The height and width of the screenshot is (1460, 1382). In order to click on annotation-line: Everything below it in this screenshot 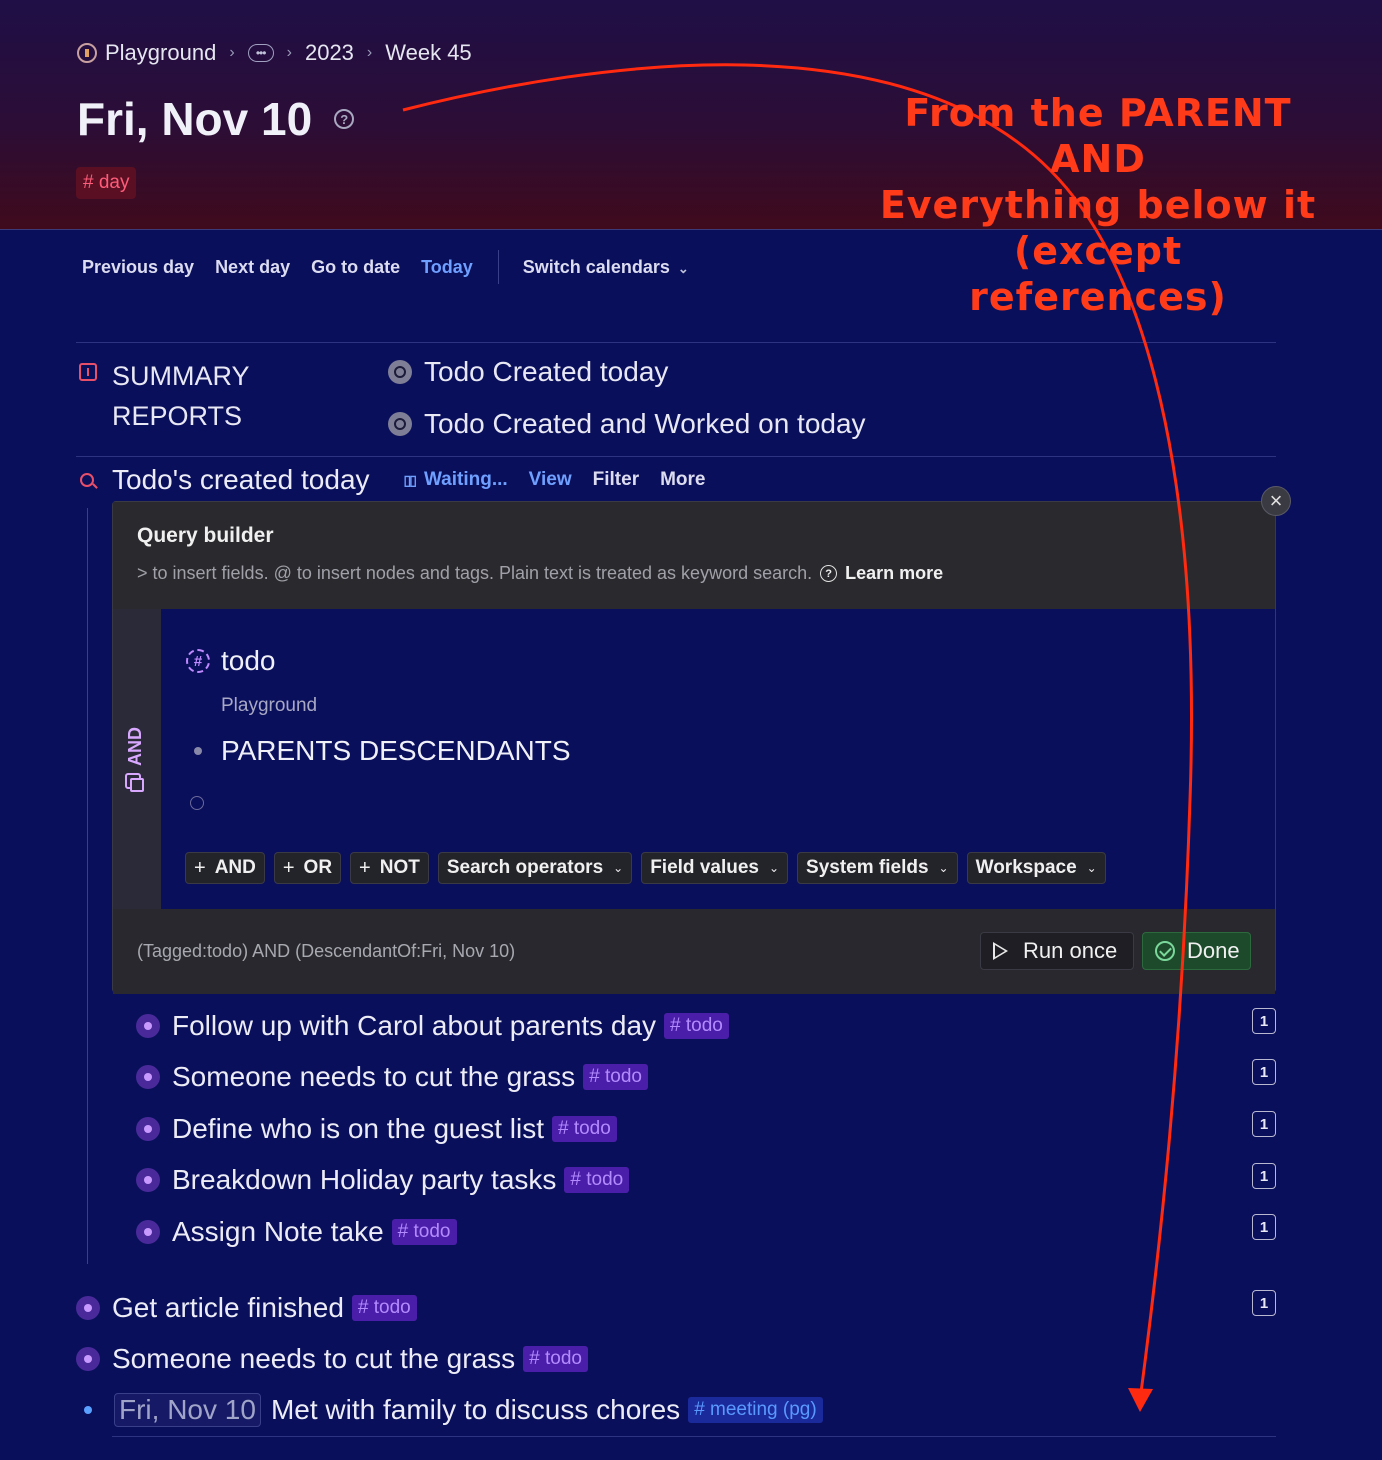, I will do `click(1098, 205)`.